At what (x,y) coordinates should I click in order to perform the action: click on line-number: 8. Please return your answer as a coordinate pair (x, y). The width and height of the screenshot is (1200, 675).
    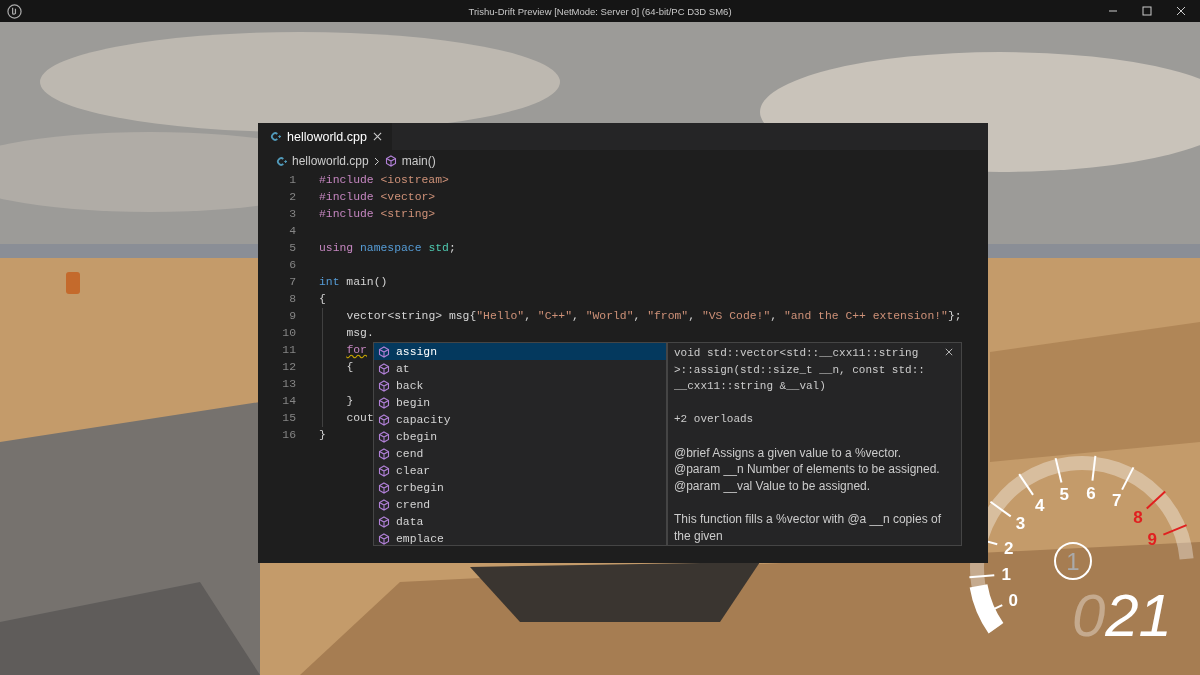
    Looking at the image, I should click on (292, 299).